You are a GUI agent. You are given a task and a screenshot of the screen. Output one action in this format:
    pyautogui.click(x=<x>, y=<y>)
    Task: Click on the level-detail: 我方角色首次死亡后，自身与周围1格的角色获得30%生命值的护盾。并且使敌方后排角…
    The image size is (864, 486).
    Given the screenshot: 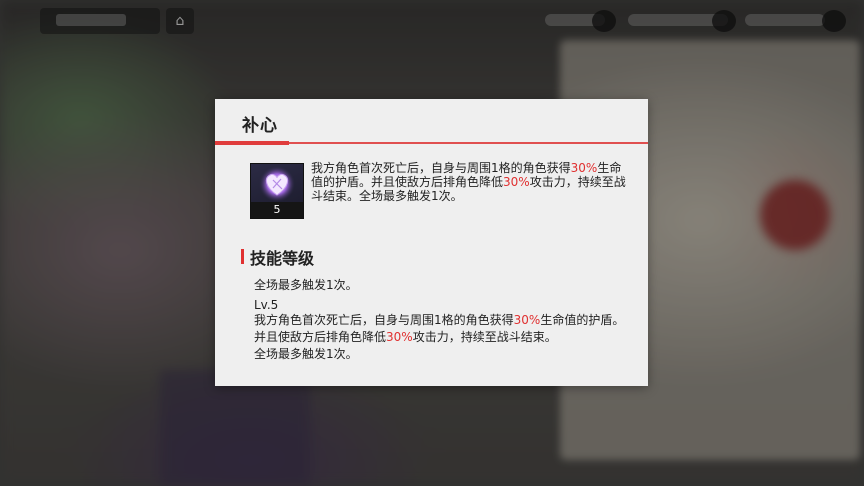 What is the action you would take?
    pyautogui.click(x=444, y=337)
    